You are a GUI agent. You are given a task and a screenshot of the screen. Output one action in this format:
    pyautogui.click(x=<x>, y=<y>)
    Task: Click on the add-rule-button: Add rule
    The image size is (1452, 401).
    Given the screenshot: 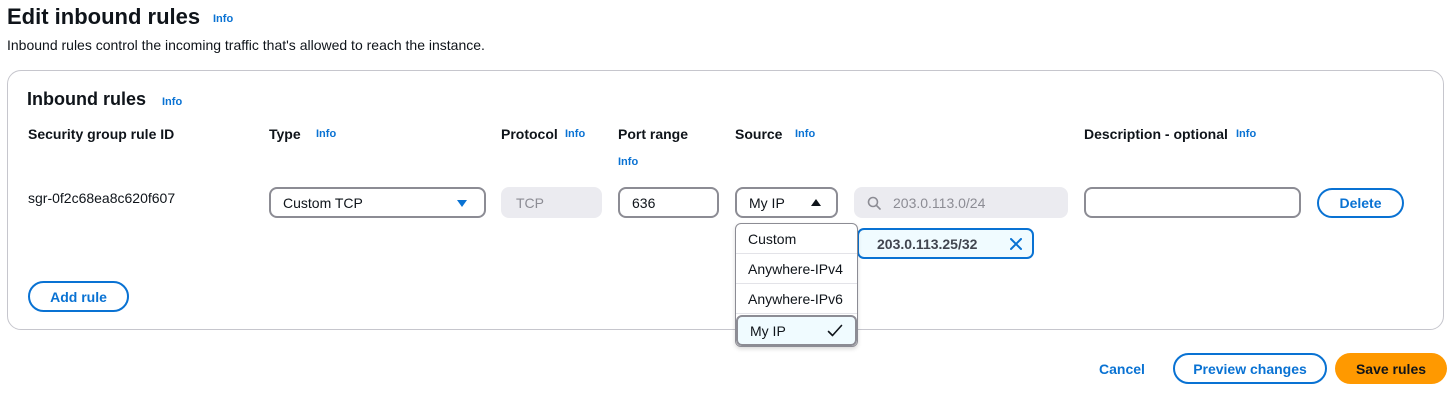 What is the action you would take?
    pyautogui.click(x=78, y=296)
    